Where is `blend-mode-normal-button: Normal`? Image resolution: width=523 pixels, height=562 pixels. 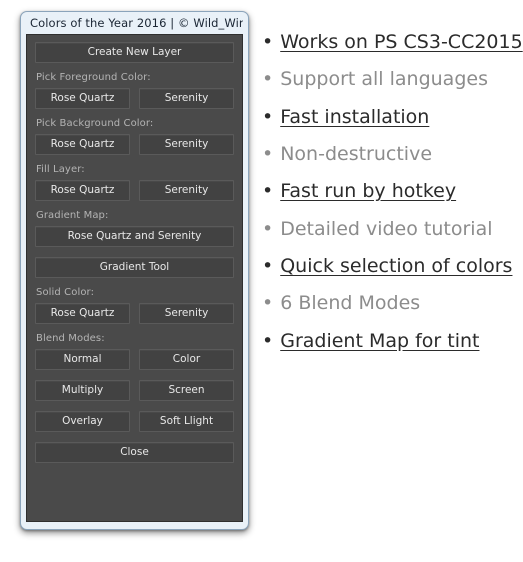 blend-mode-normal-button: Normal is located at coordinates (82, 359).